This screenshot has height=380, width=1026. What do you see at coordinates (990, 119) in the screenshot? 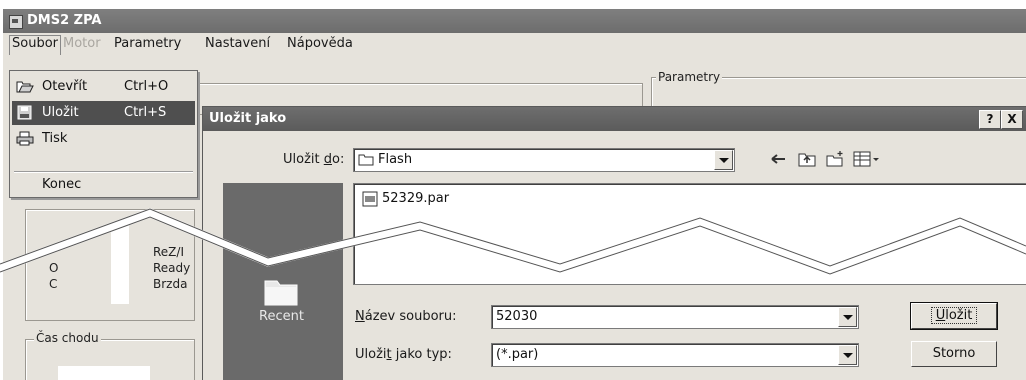
I see `help-button: ?` at bounding box center [990, 119].